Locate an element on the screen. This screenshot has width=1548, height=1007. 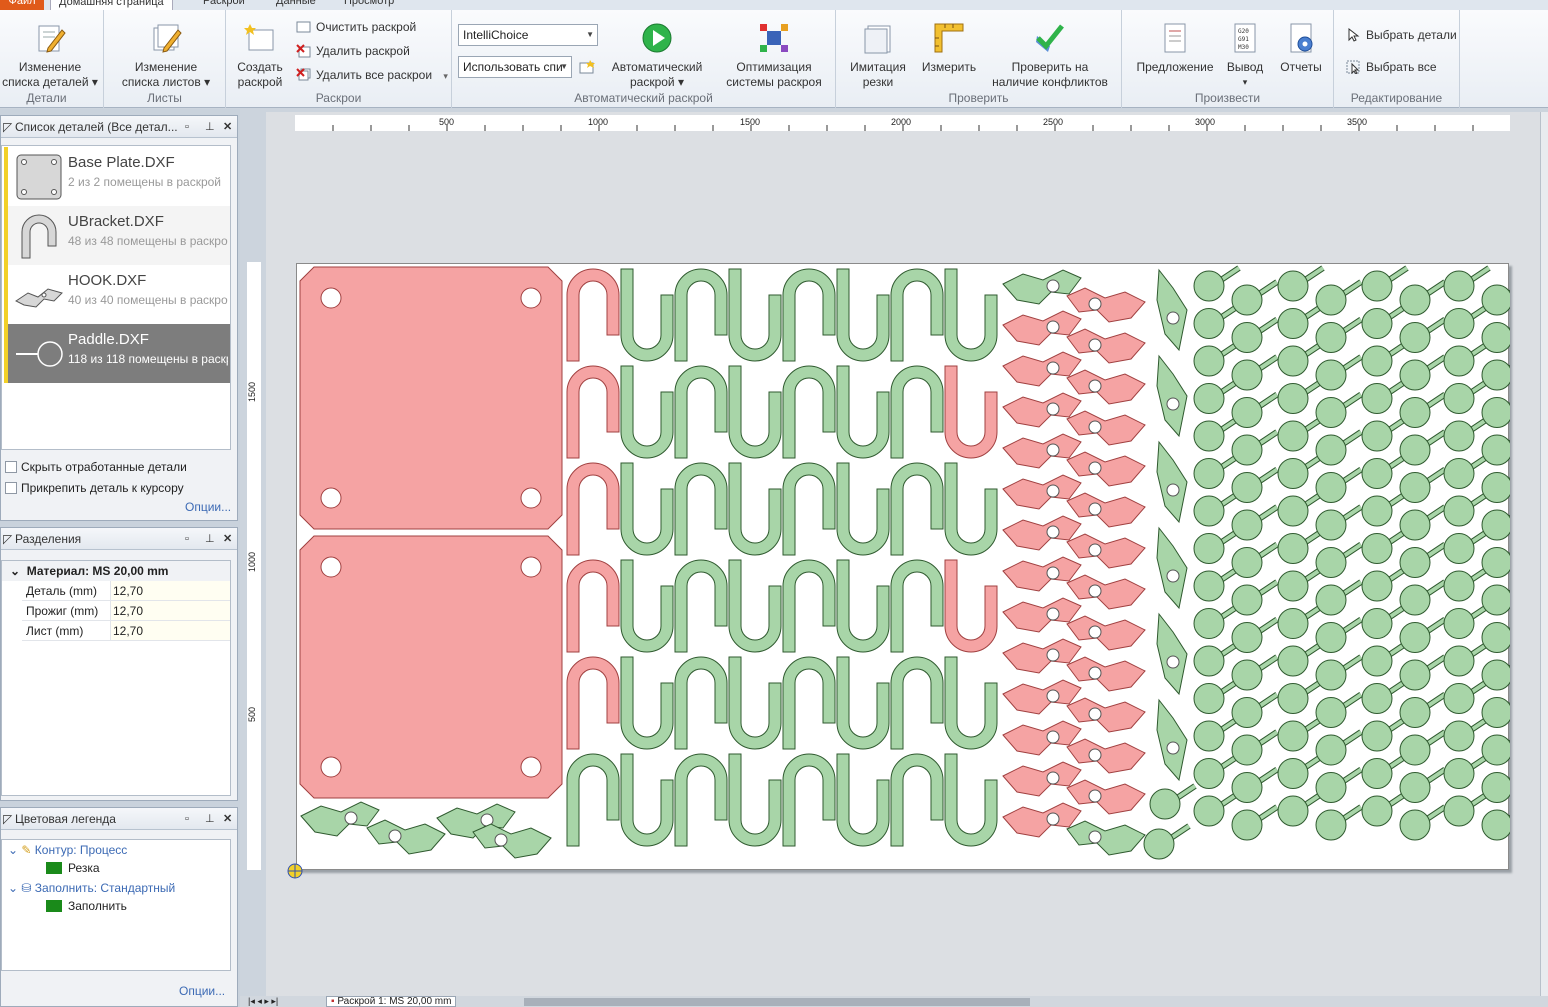
quote-button: Предложение is located at coordinates (1175, 48).